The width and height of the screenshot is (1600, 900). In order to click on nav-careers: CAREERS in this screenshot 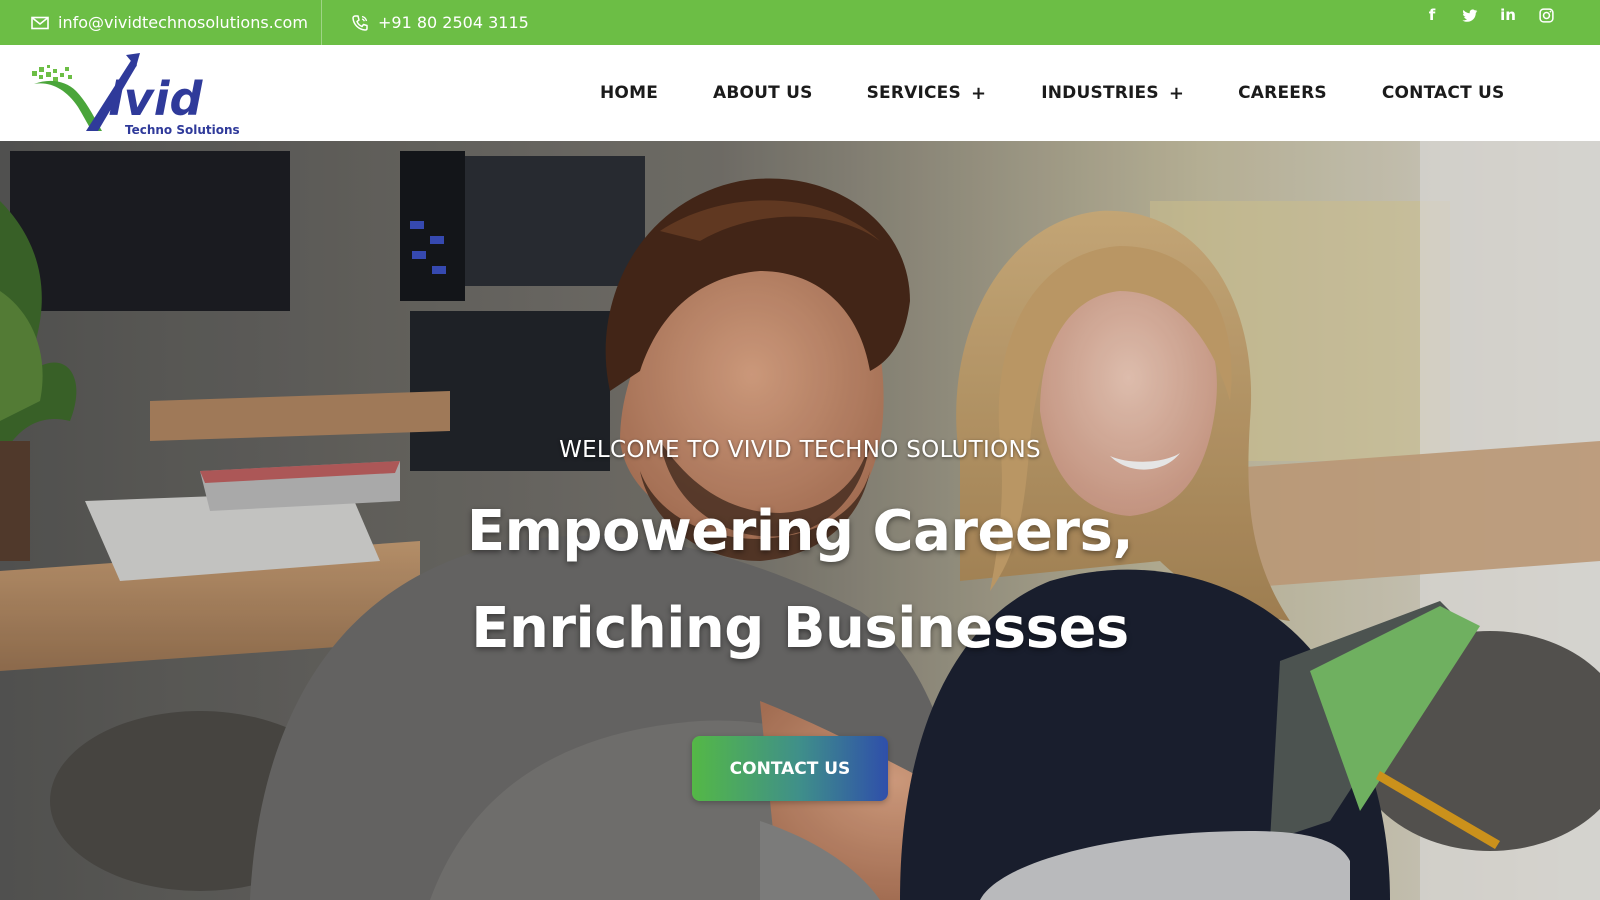, I will do `click(1282, 93)`.